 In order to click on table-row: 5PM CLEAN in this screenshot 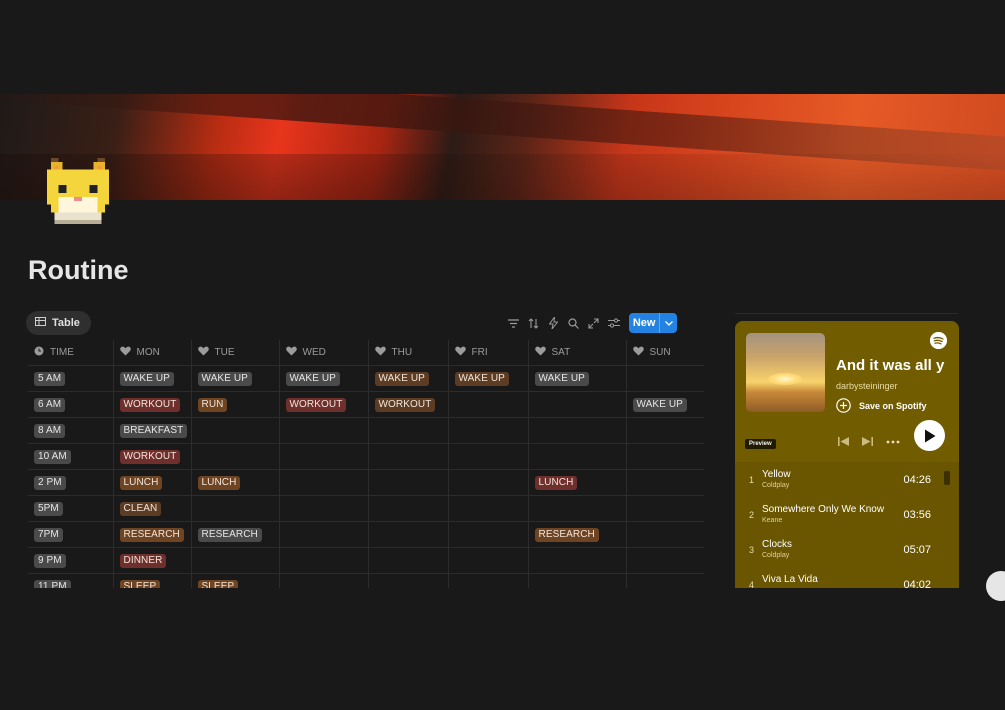, I will do `click(366, 508)`.